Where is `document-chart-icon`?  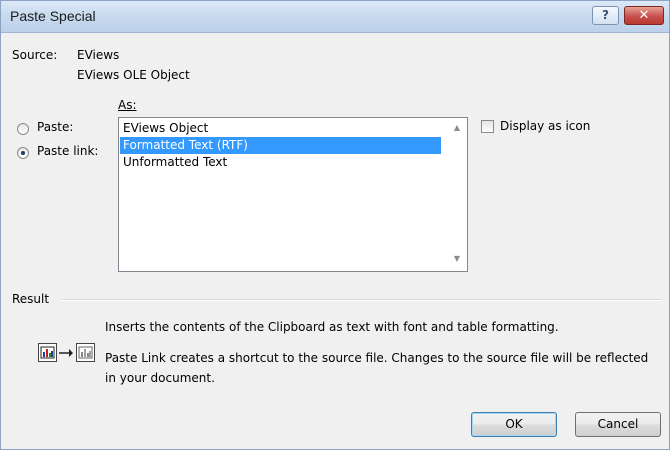
document-chart-icon is located at coordinates (85, 352).